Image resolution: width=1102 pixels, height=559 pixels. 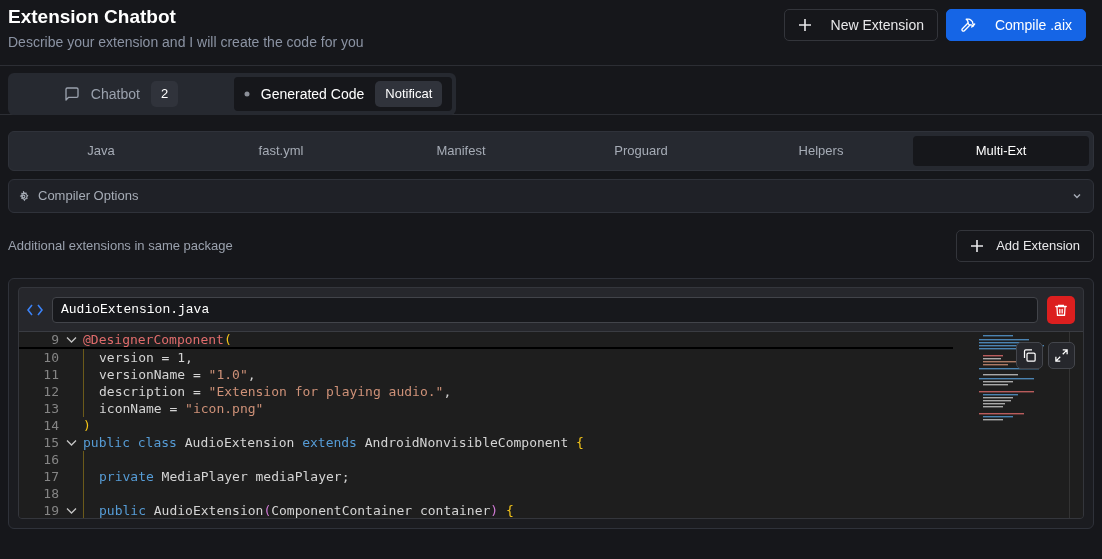 What do you see at coordinates (146, 357) in the screenshot?
I see `code-line: version = 1,` at bounding box center [146, 357].